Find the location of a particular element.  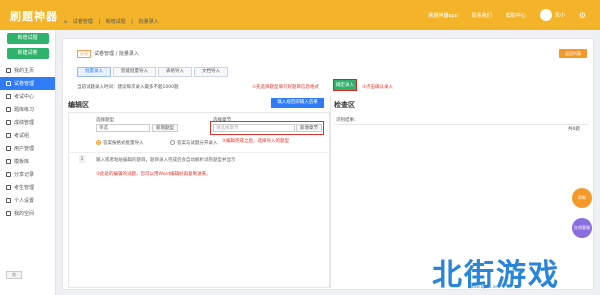

tab-doc-import: 文档导入 is located at coordinates (211, 72).